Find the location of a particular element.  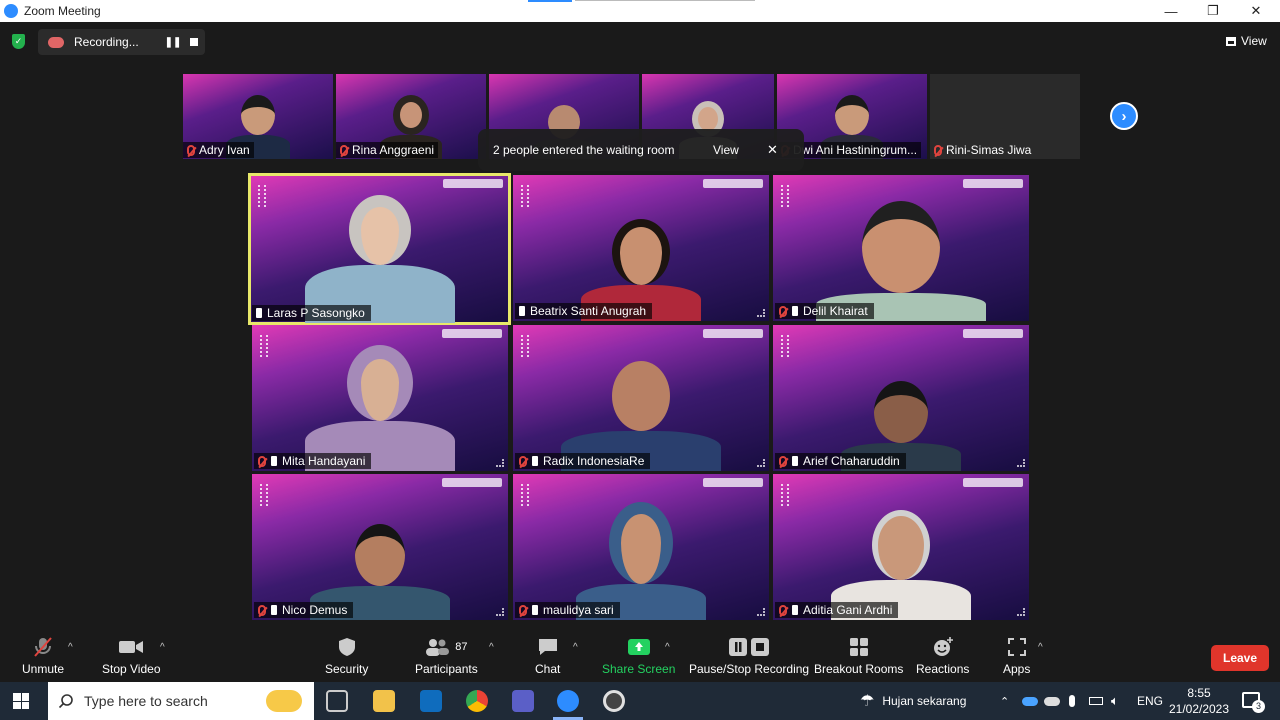

encryption-shield-icon: ✓ is located at coordinates (18, 41).